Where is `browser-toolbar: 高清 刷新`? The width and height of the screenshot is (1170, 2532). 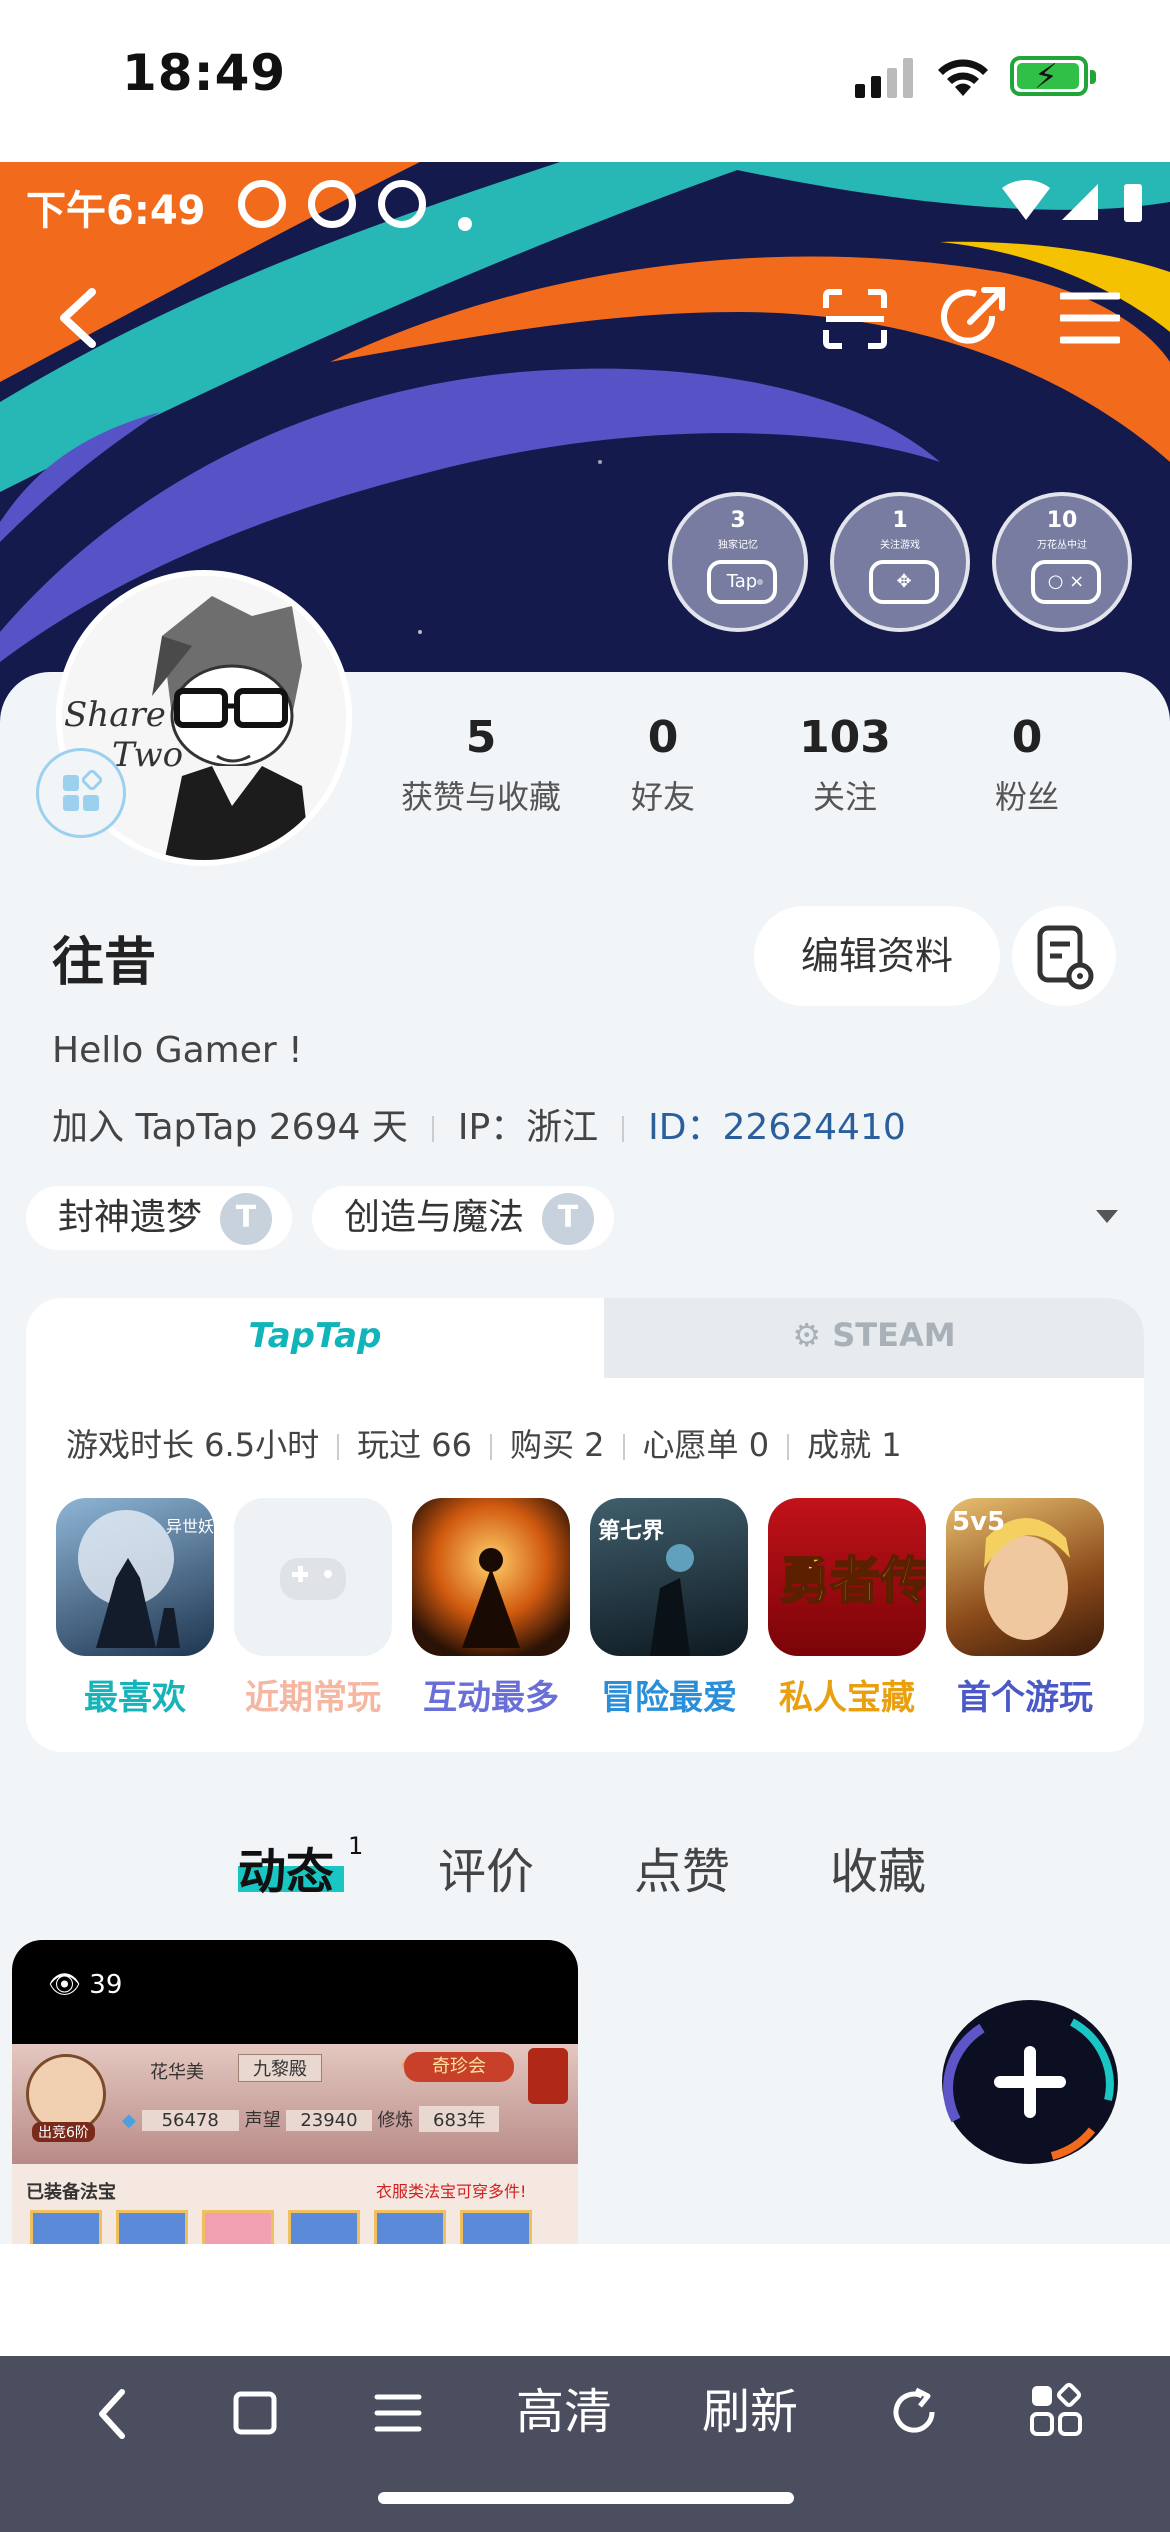 browser-toolbar: 高清 刷新 is located at coordinates (585, 2444).